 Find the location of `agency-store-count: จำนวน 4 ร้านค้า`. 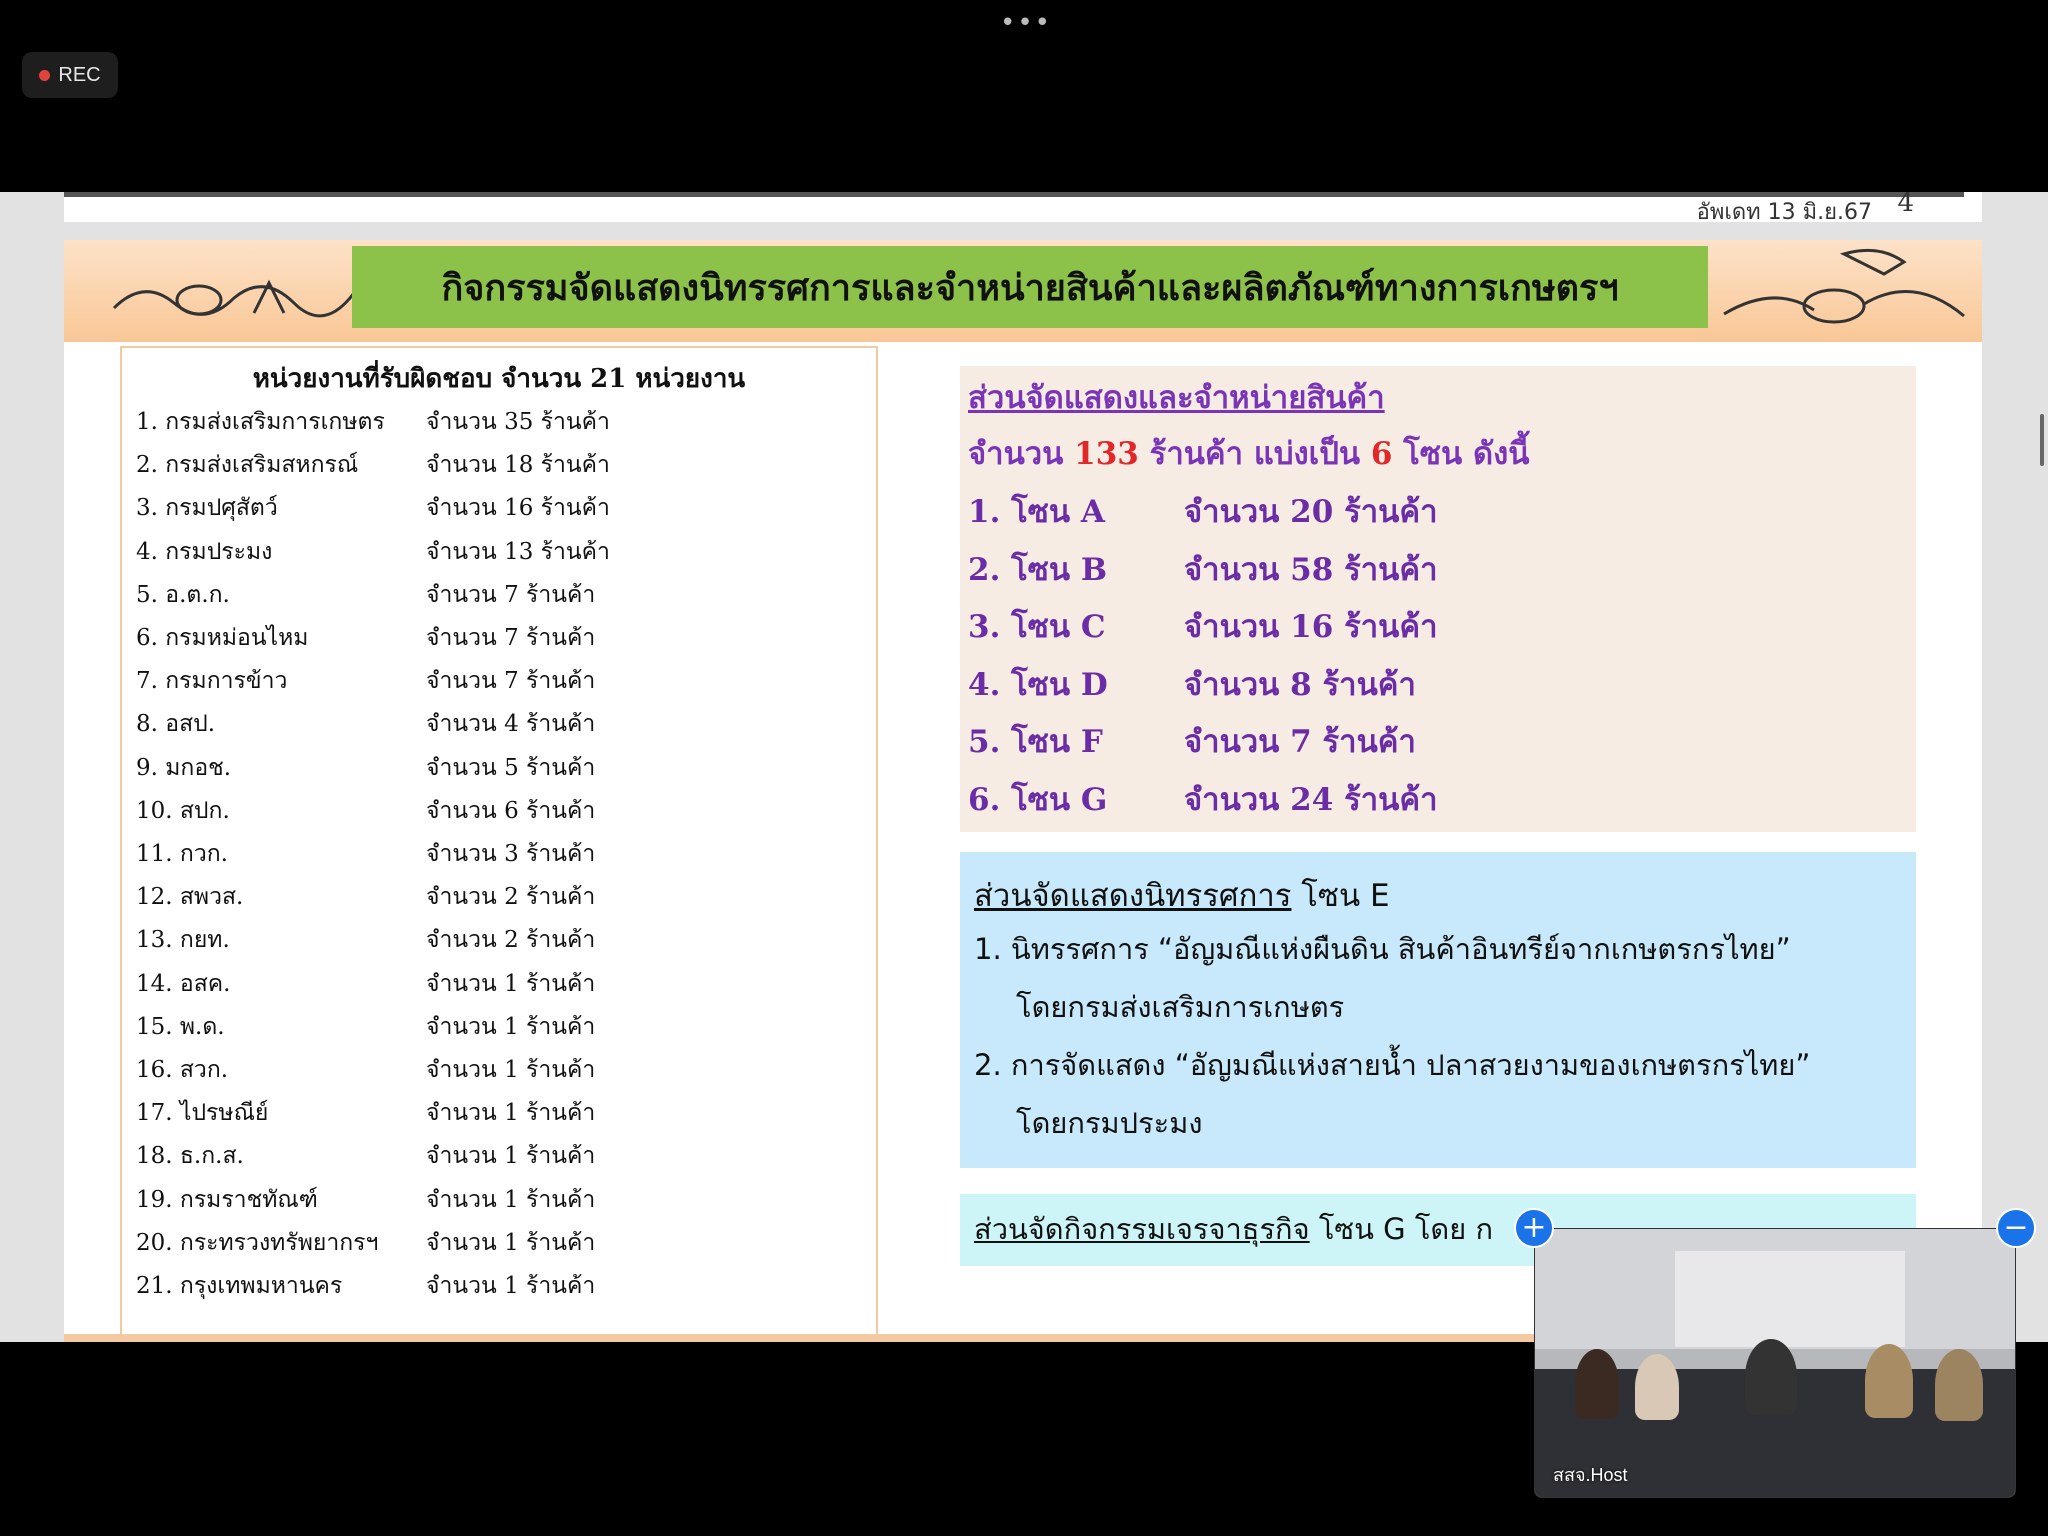

agency-store-count: จำนวน 4 ร้านค้า is located at coordinates (511, 724).